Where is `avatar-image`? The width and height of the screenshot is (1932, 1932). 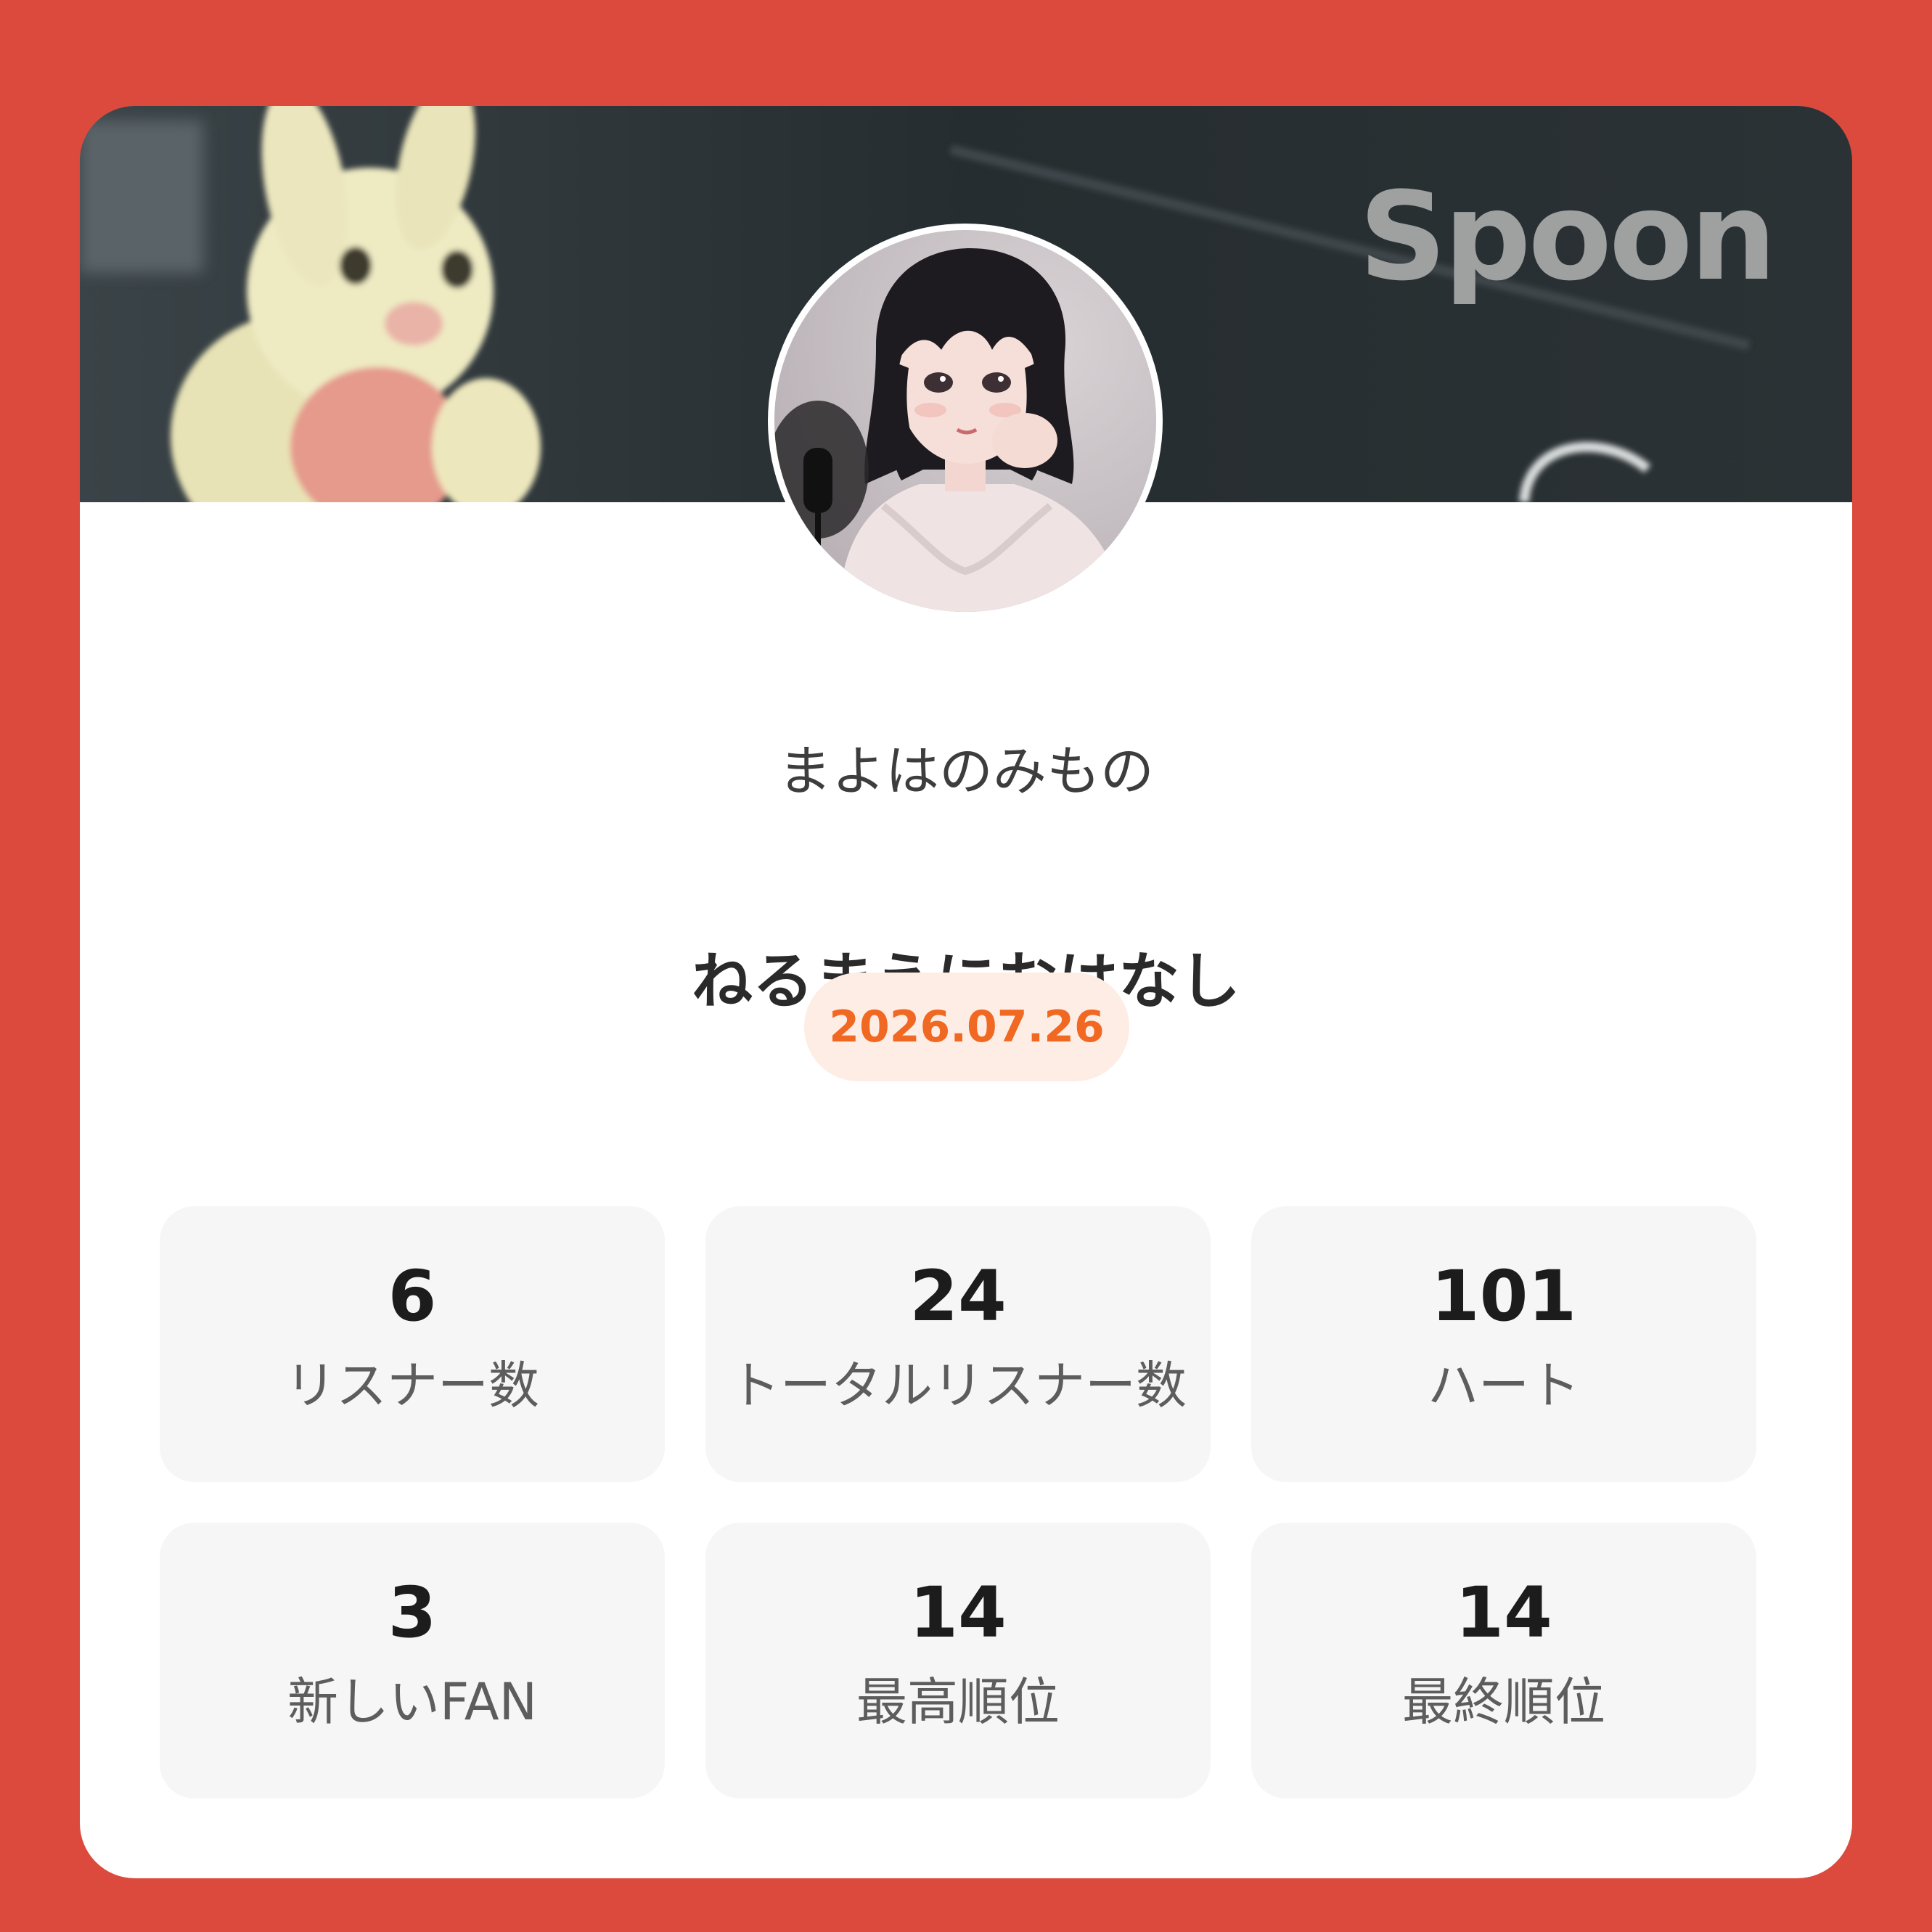
avatar-image is located at coordinates (965, 421).